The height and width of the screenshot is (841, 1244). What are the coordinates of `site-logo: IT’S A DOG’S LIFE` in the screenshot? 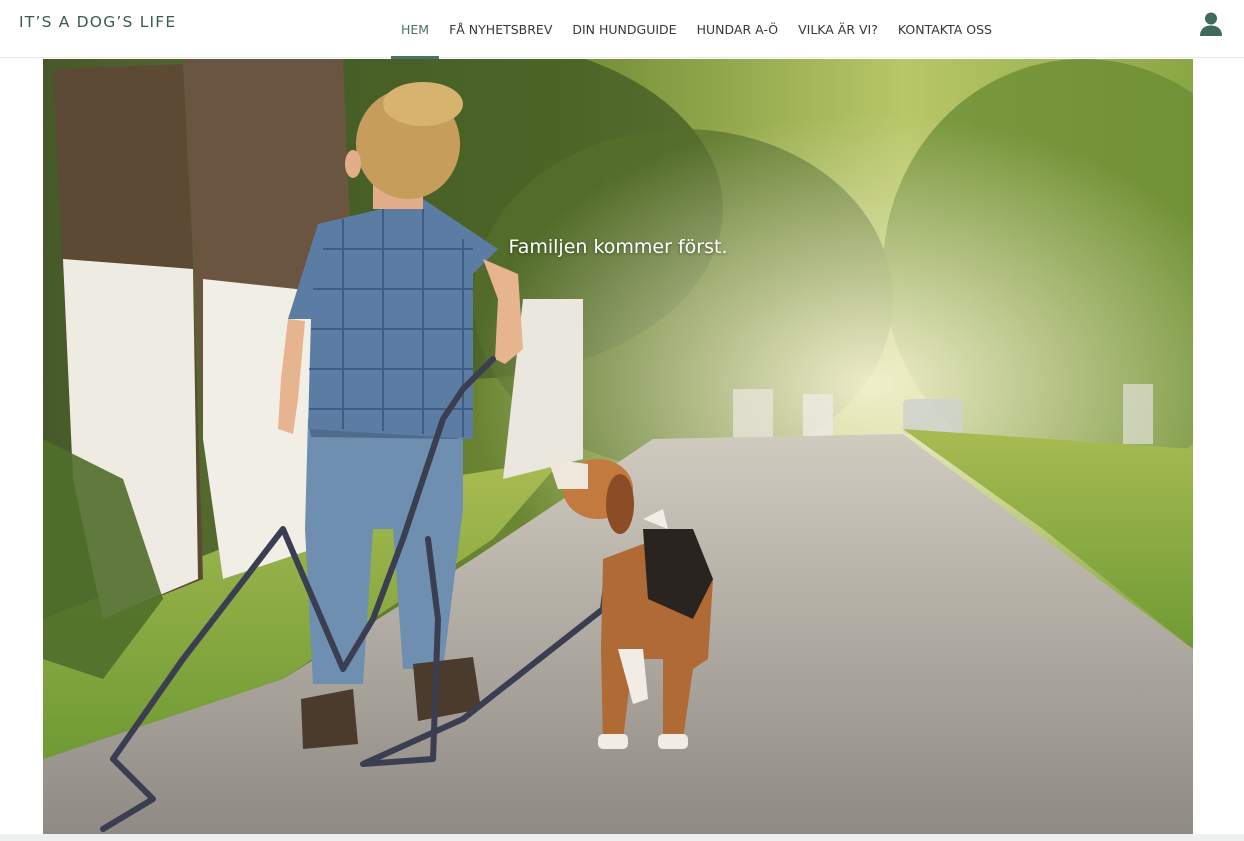 It's located at (97, 22).